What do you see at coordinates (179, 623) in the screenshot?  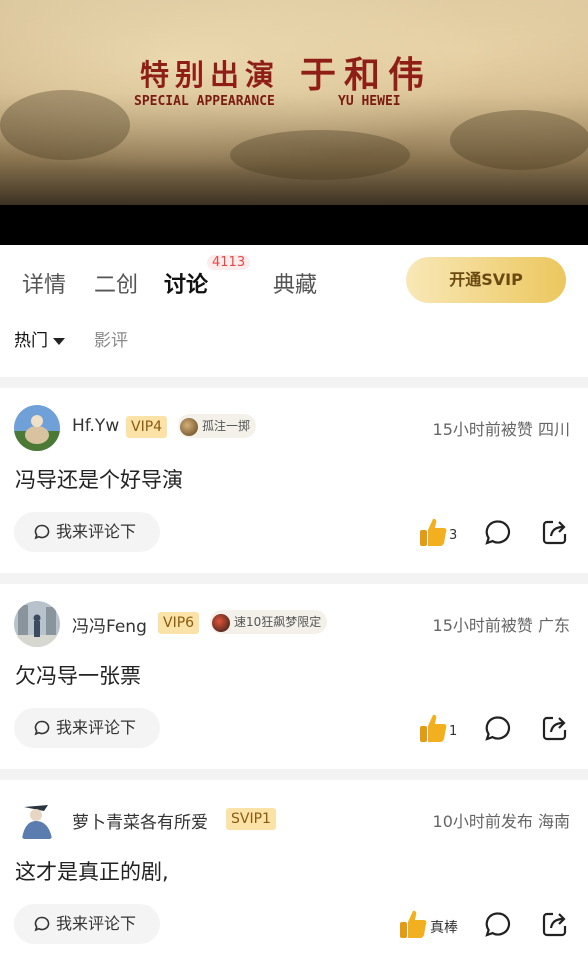 I see `vip-badge: VIP6` at bounding box center [179, 623].